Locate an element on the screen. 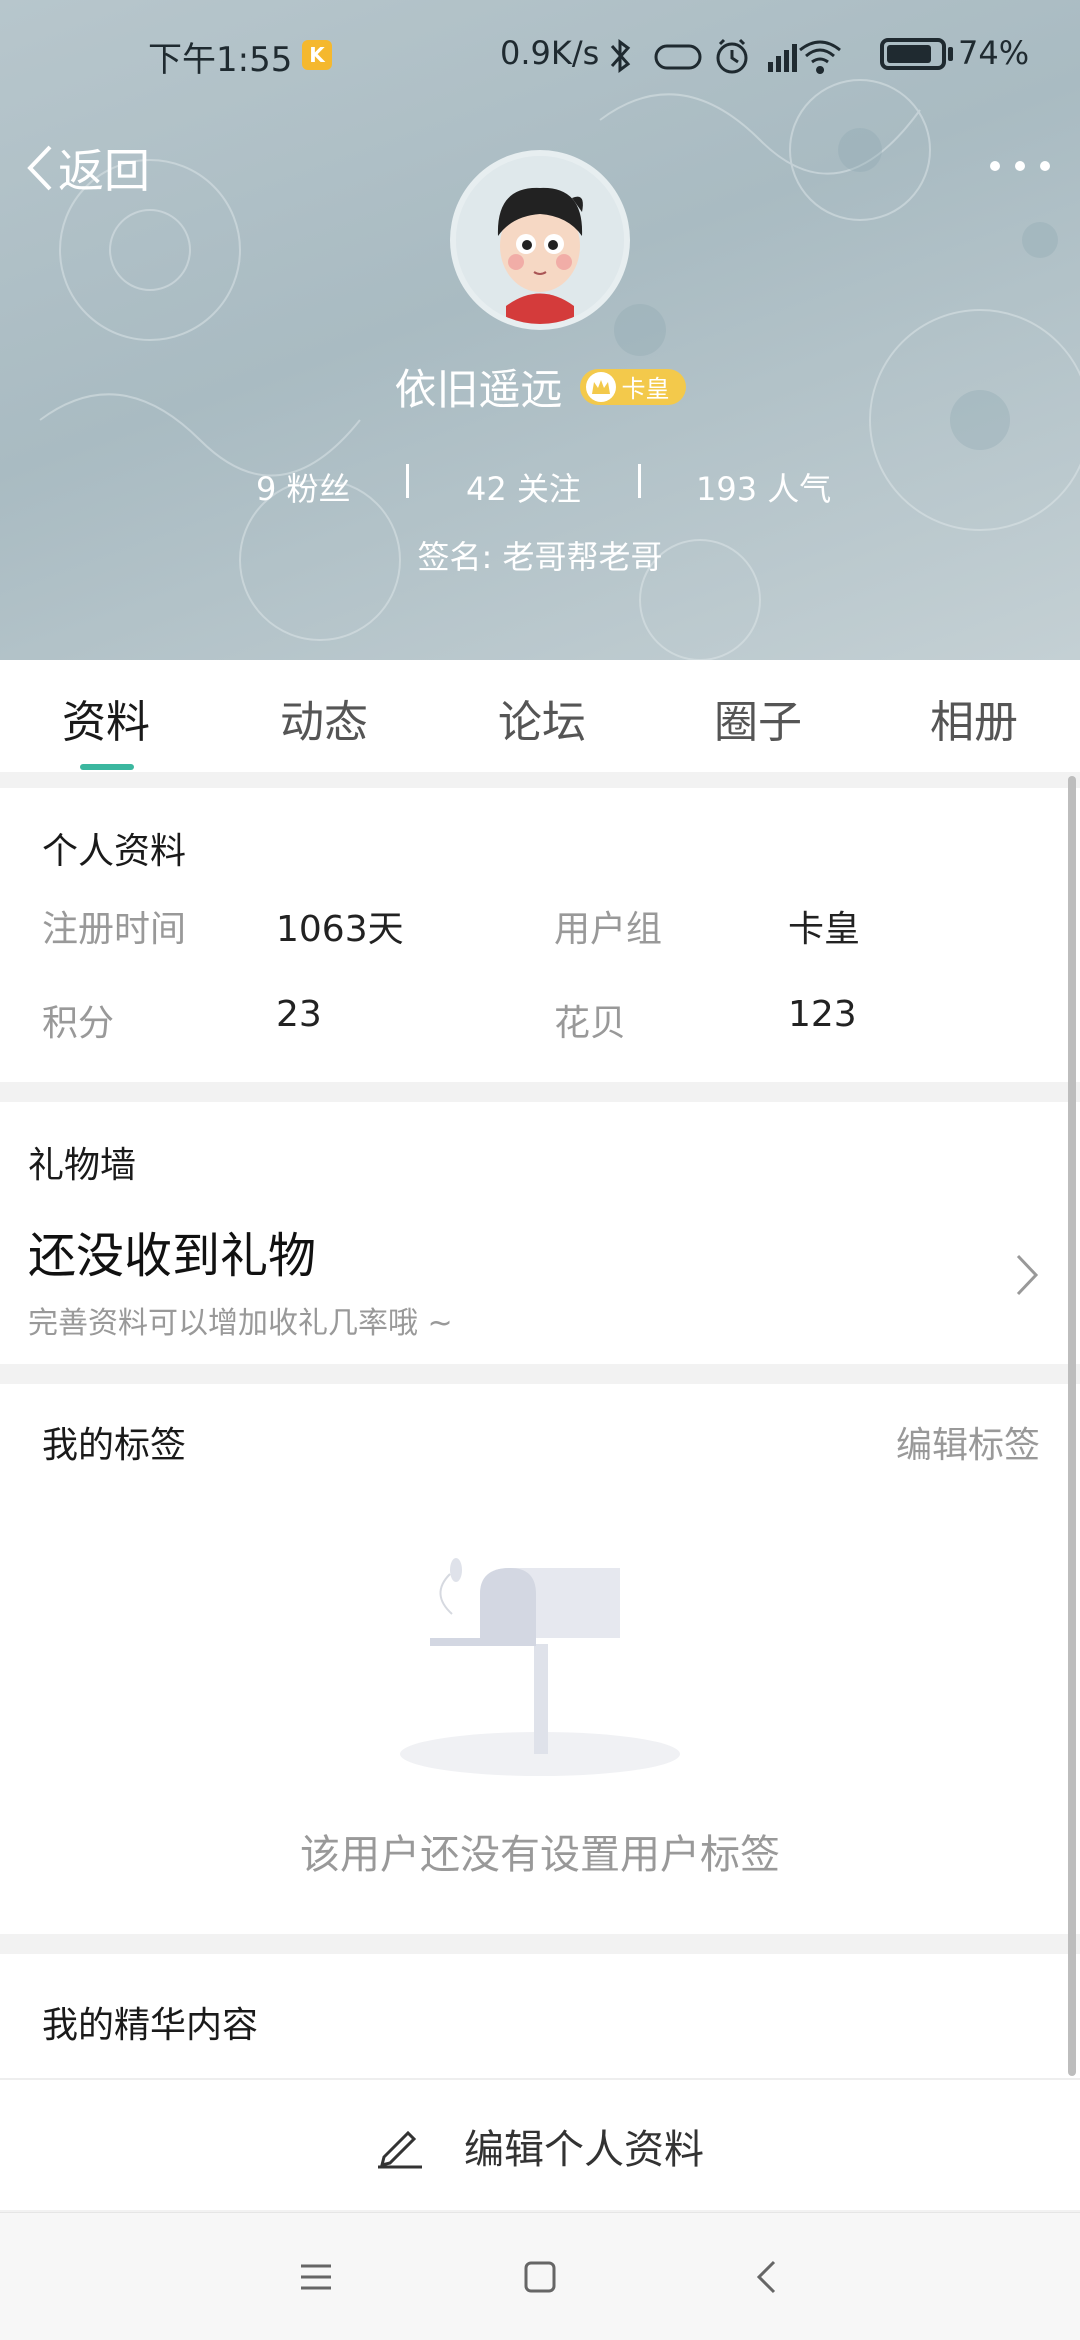 The height and width of the screenshot is (2340, 1080). battery-icon is located at coordinates (913, 54).